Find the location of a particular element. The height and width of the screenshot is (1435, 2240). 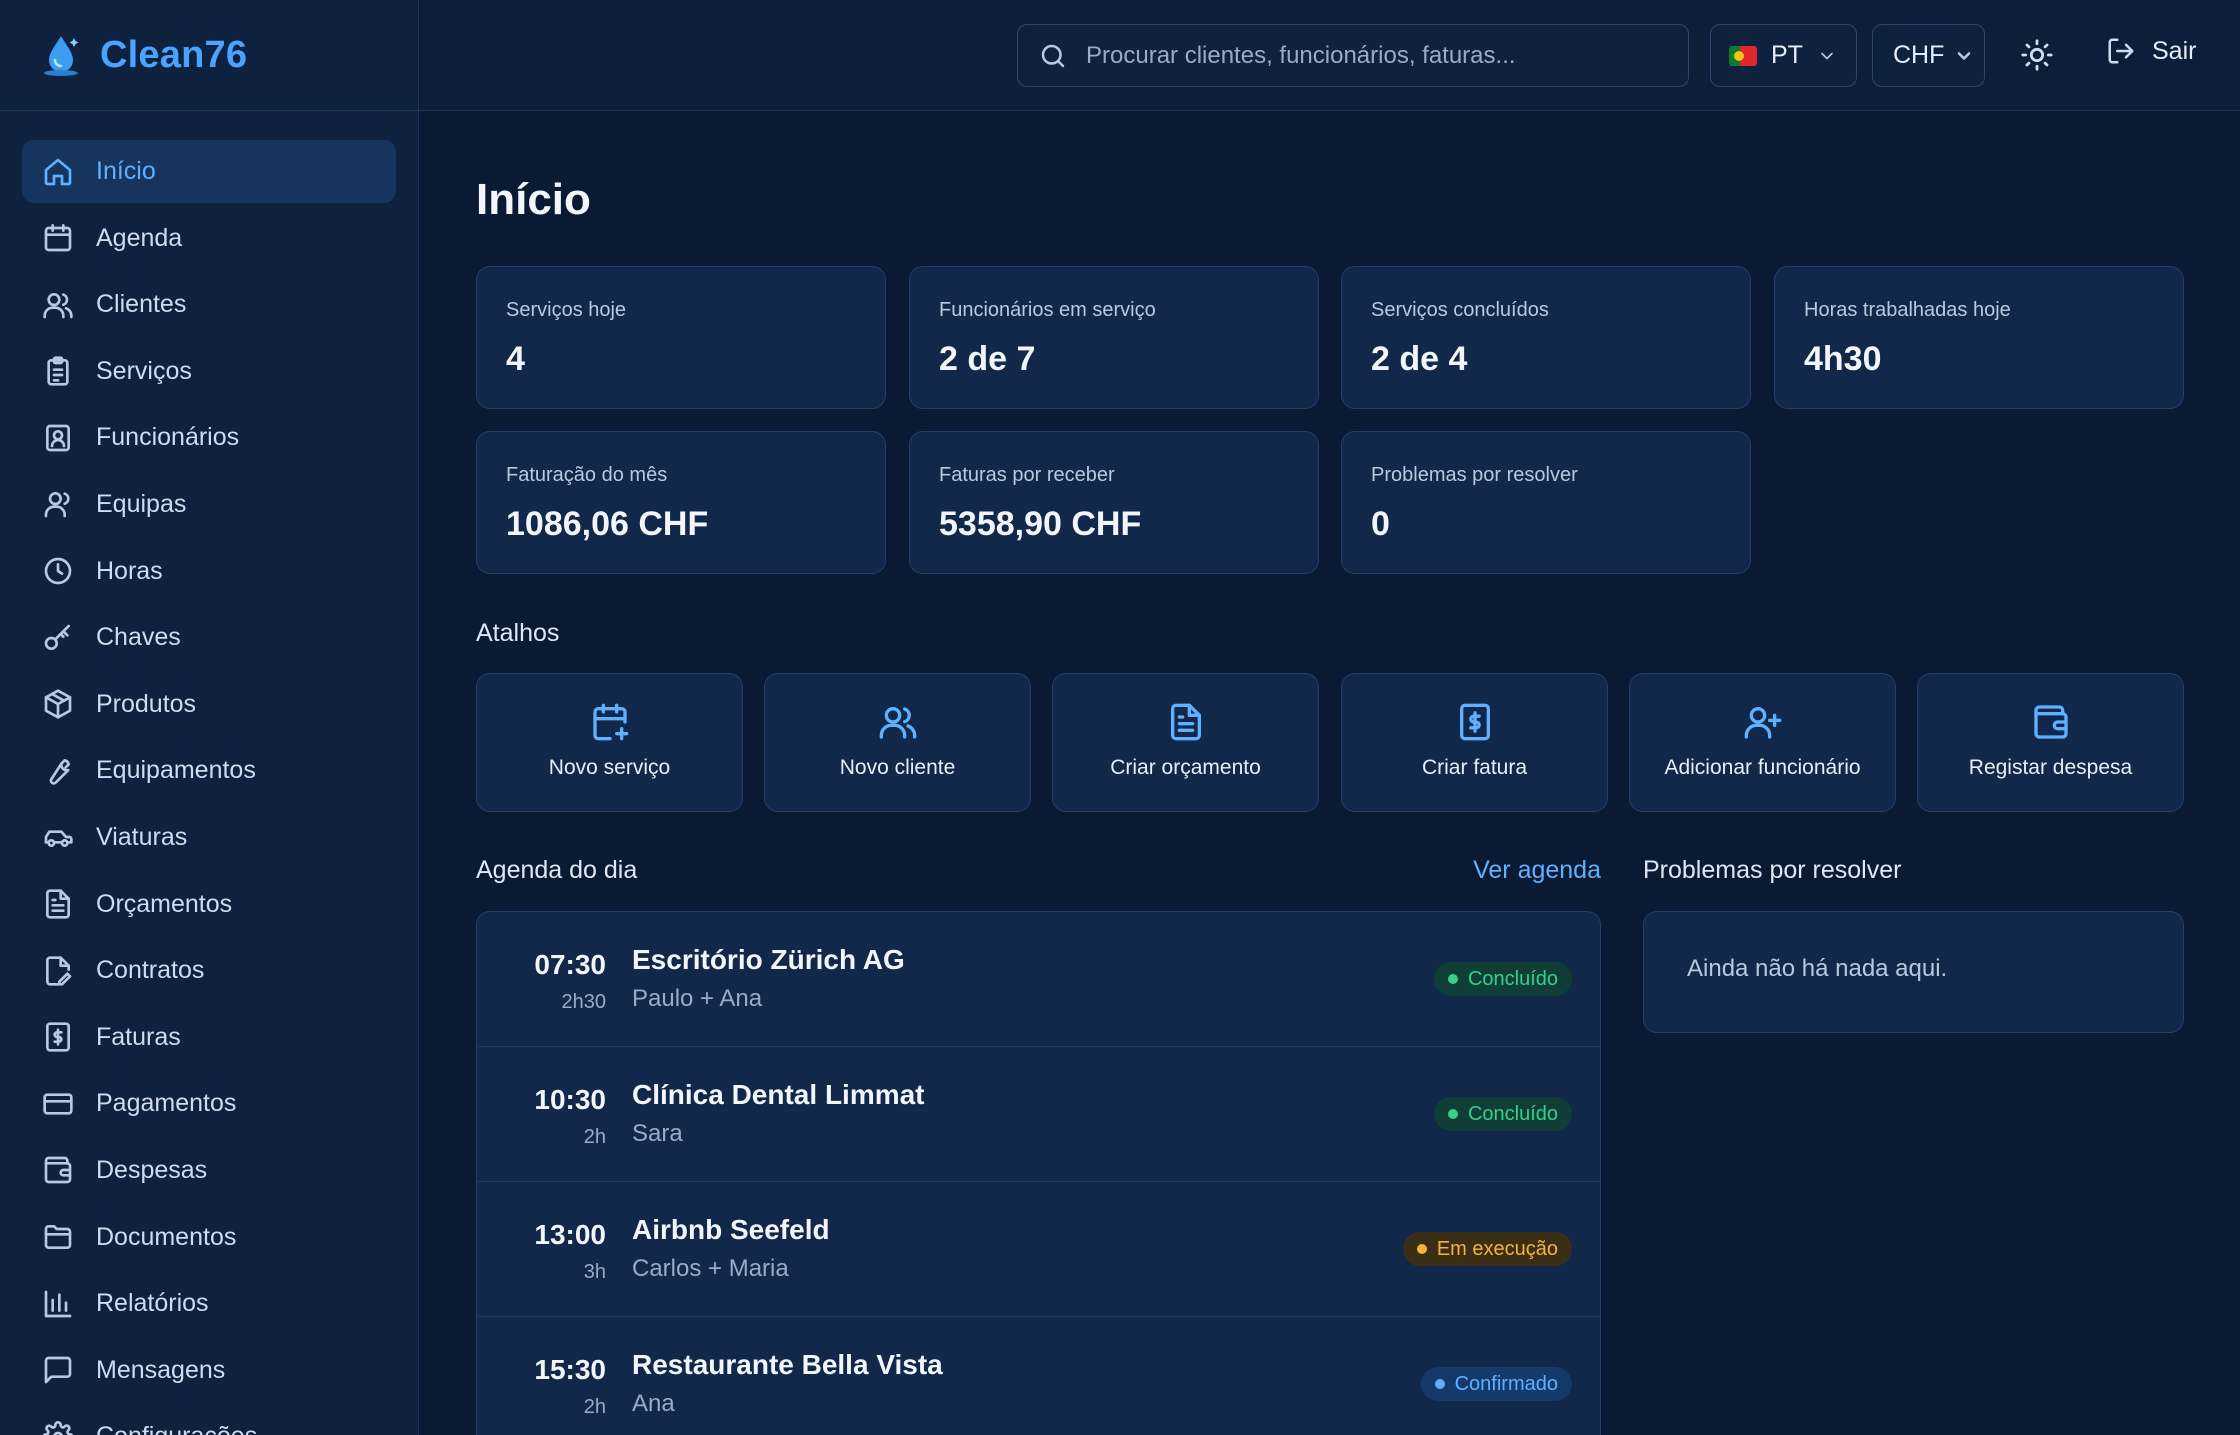

stat-label: Problemas por resolver is located at coordinates (1474, 475).